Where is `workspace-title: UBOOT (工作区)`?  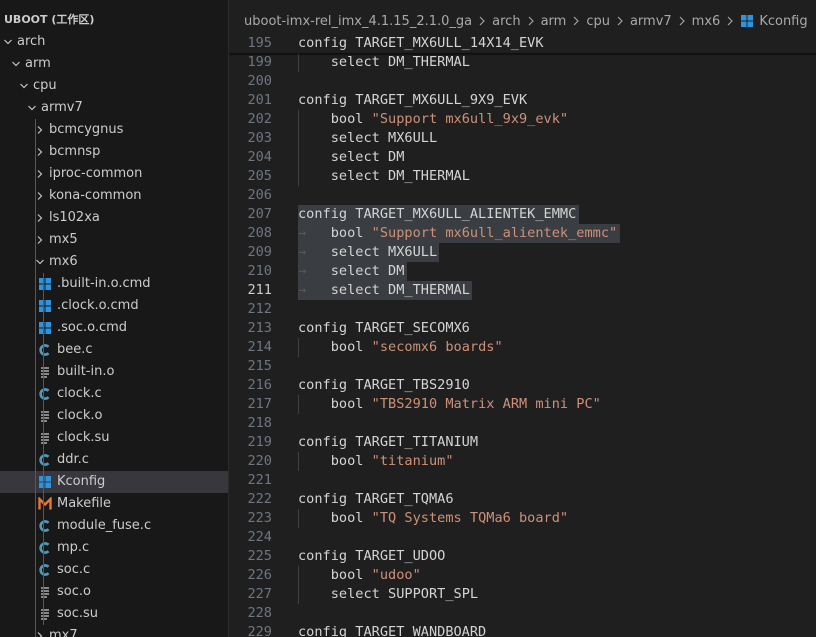
workspace-title: UBOOT (工作区) is located at coordinates (114, 20).